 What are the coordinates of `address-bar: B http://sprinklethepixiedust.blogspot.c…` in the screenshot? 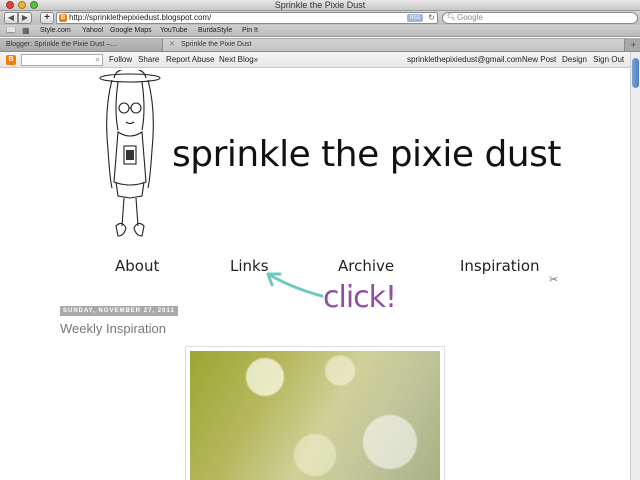 It's located at (247, 18).